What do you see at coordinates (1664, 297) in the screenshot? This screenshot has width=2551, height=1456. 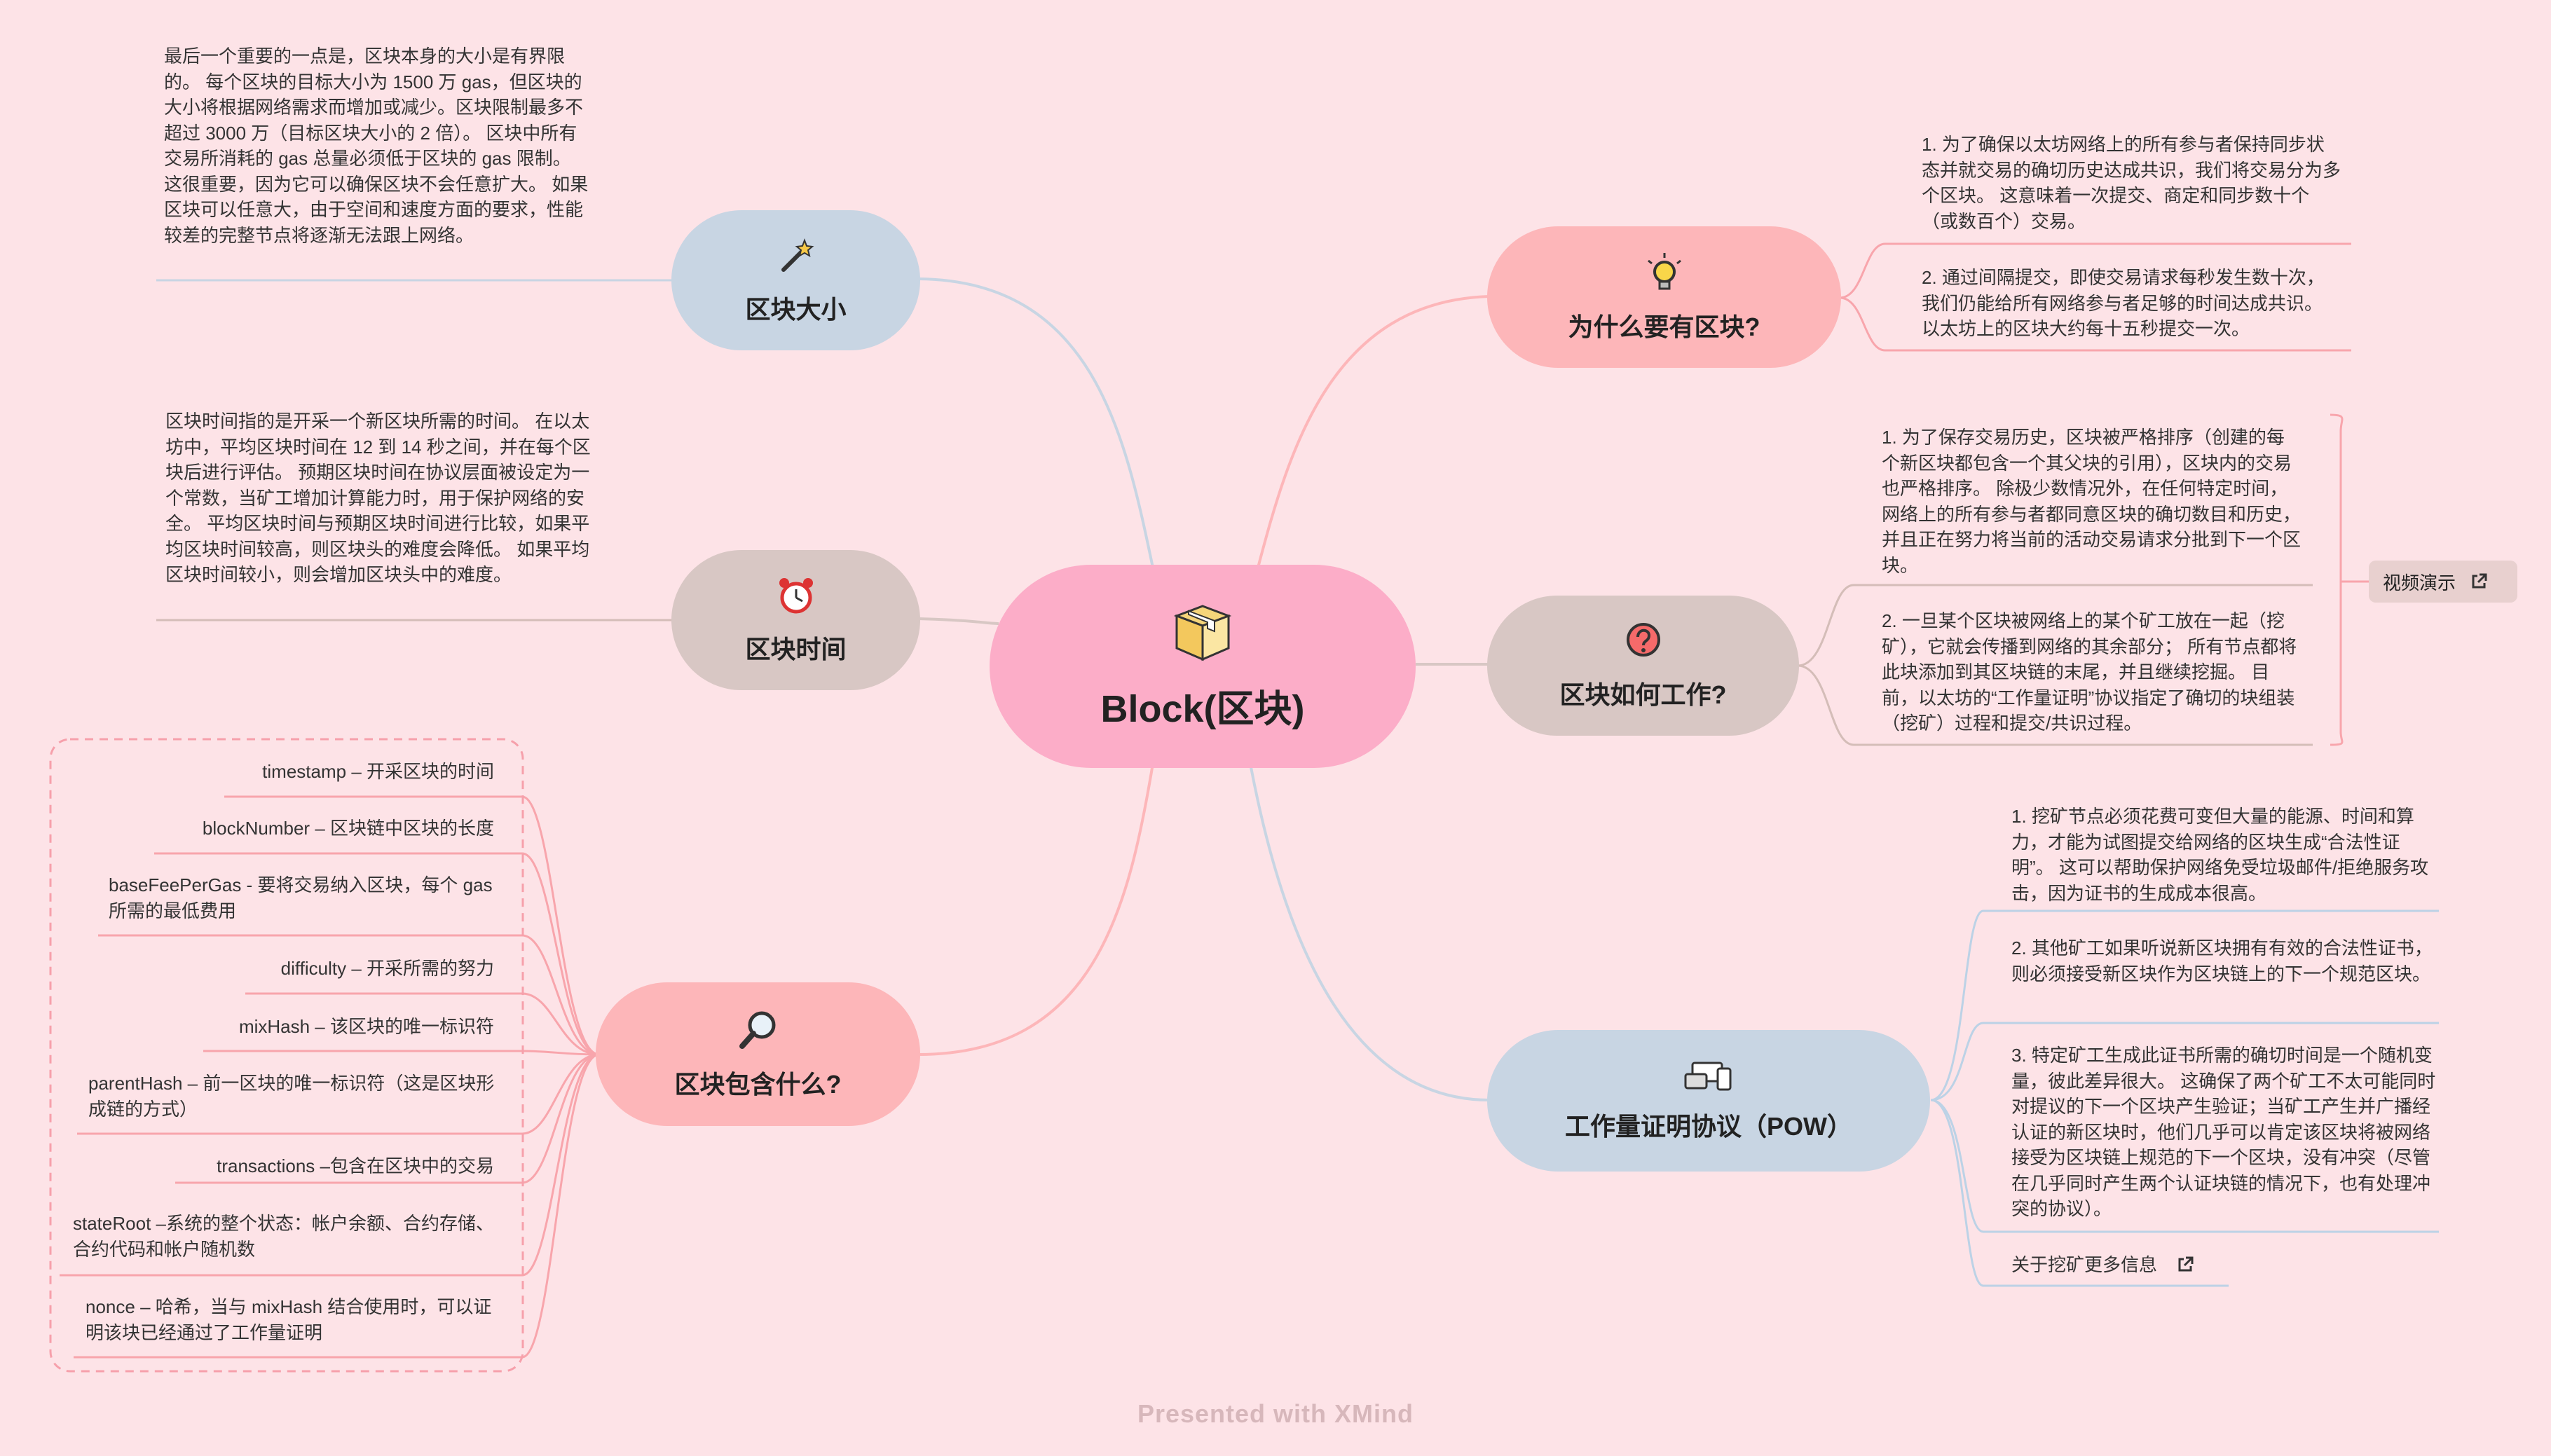 I see `topic-why-blocks: 为什么要有区块?` at bounding box center [1664, 297].